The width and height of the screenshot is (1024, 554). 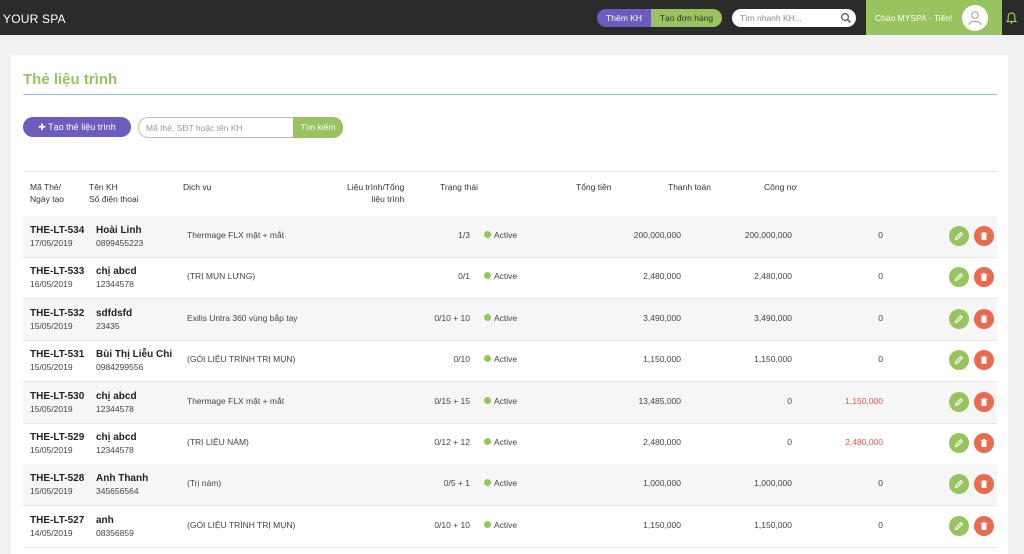 I want to click on avatar, so click(x=975, y=18).